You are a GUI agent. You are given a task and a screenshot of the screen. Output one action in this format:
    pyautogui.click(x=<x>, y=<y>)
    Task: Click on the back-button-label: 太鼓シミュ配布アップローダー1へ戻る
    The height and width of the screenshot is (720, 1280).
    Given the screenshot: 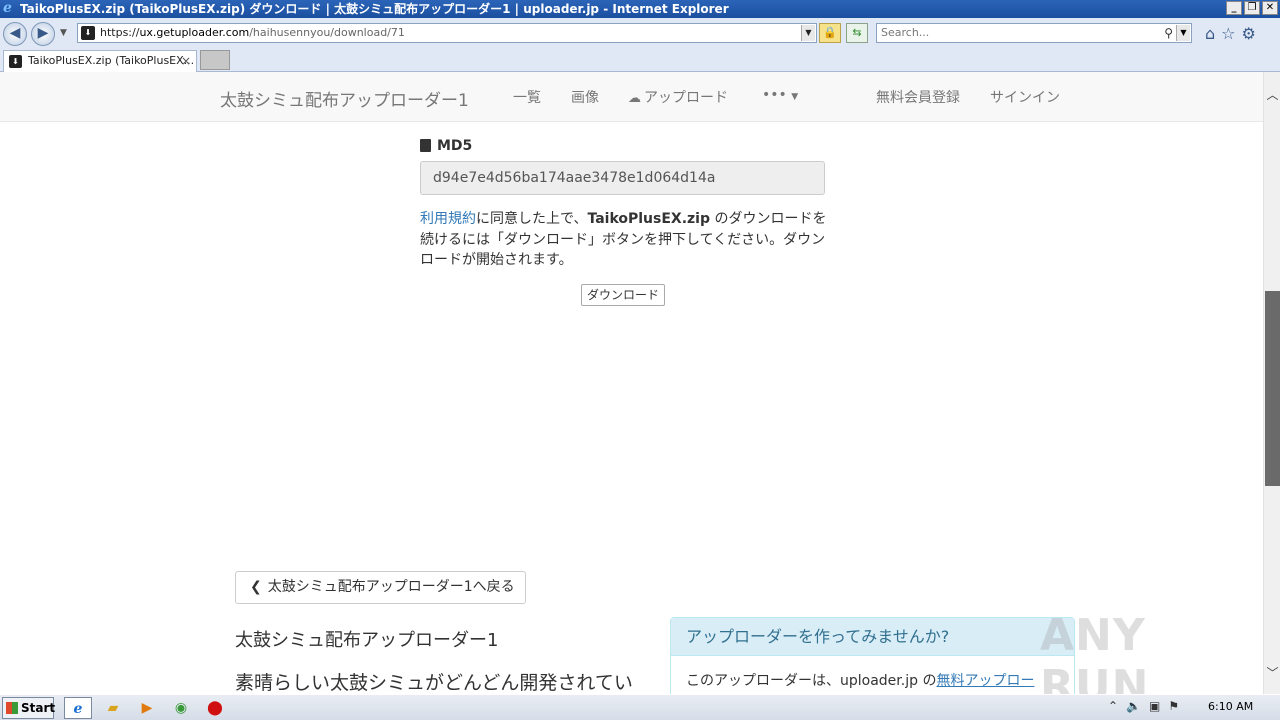 What is the action you would take?
    pyautogui.click(x=391, y=587)
    